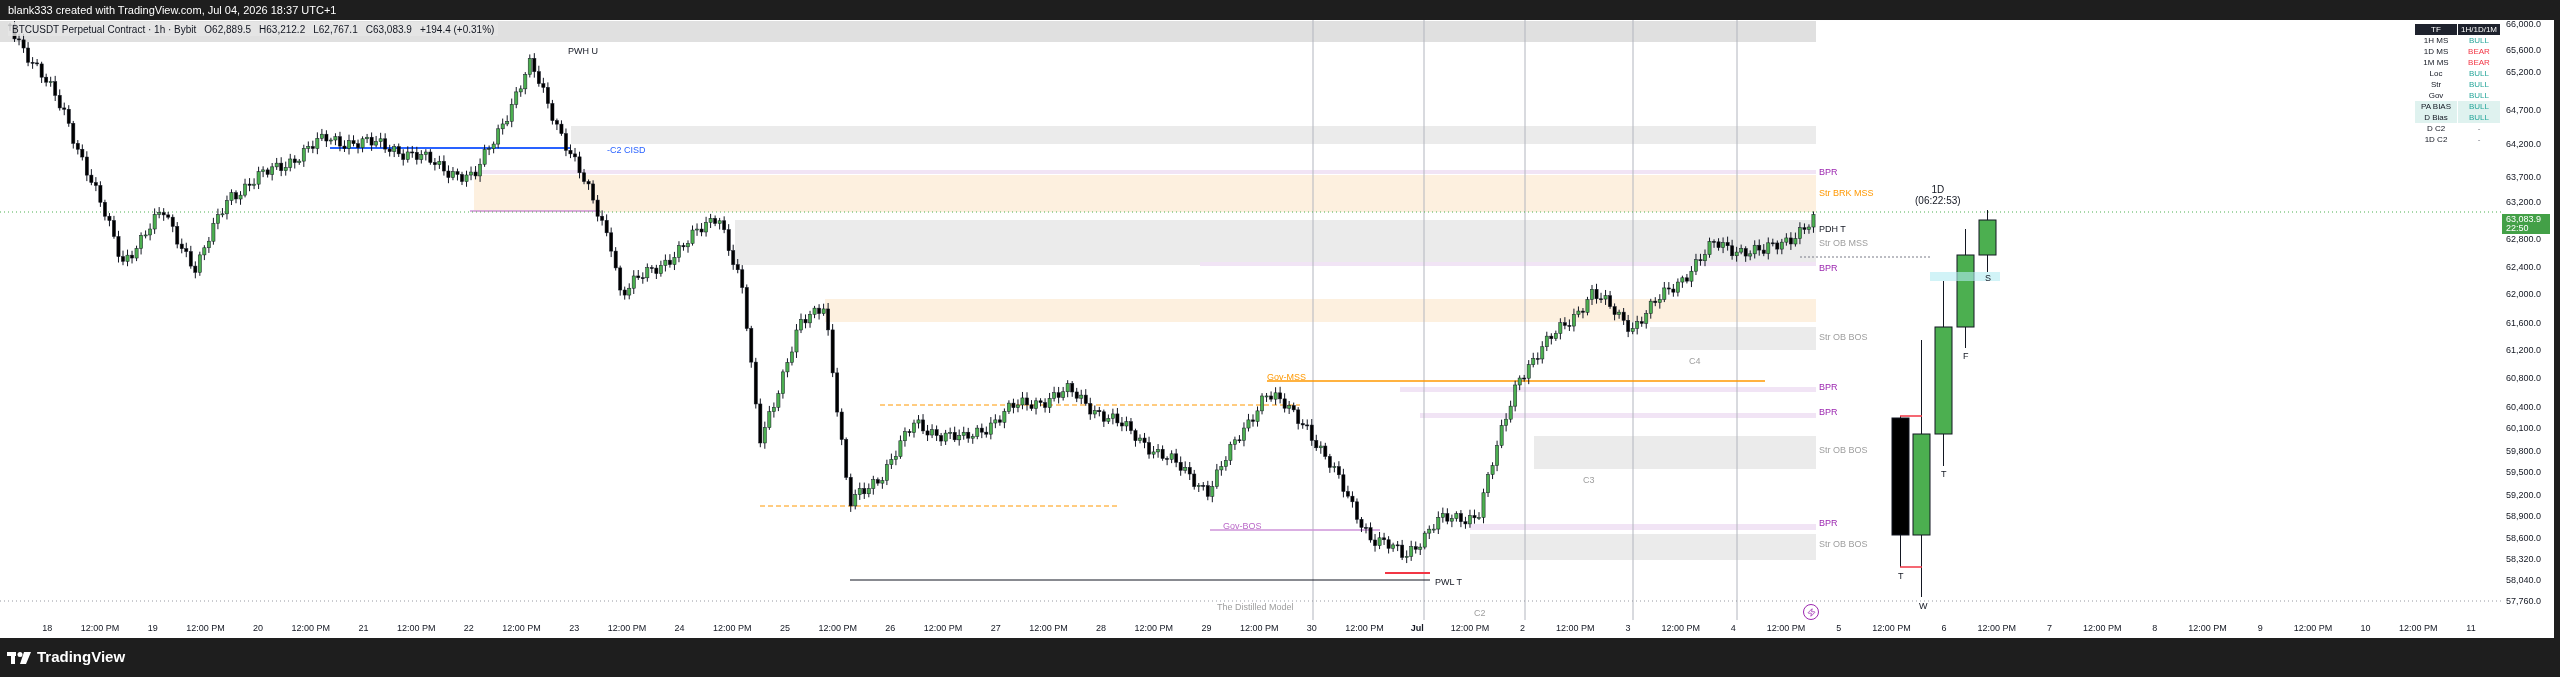 The height and width of the screenshot is (677, 2560). Describe the element at coordinates (2523, 50) in the screenshot. I see `price-tick: 65,600.0` at that location.